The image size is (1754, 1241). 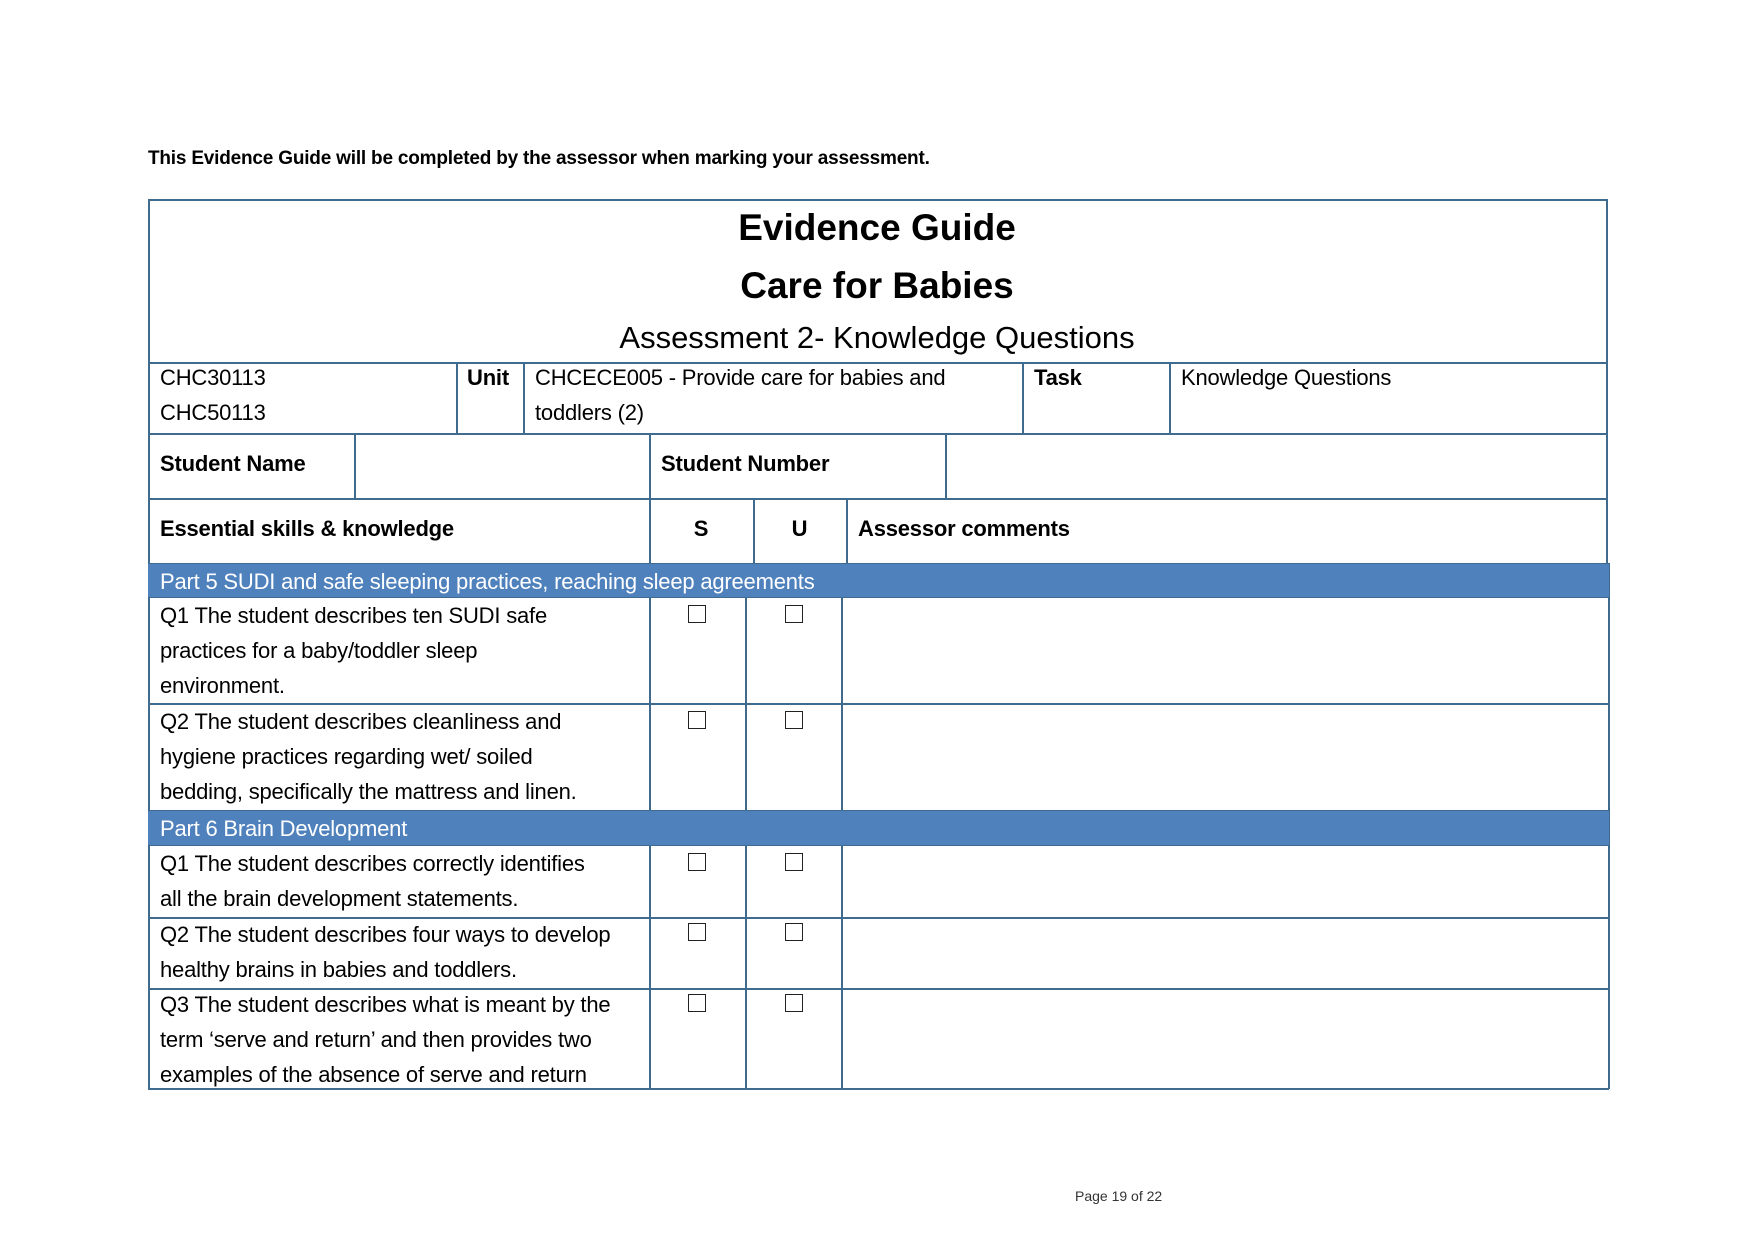 What do you see at coordinates (361, 721) in the screenshot?
I see `question-text: Q2 The student describes cleanliness and` at bounding box center [361, 721].